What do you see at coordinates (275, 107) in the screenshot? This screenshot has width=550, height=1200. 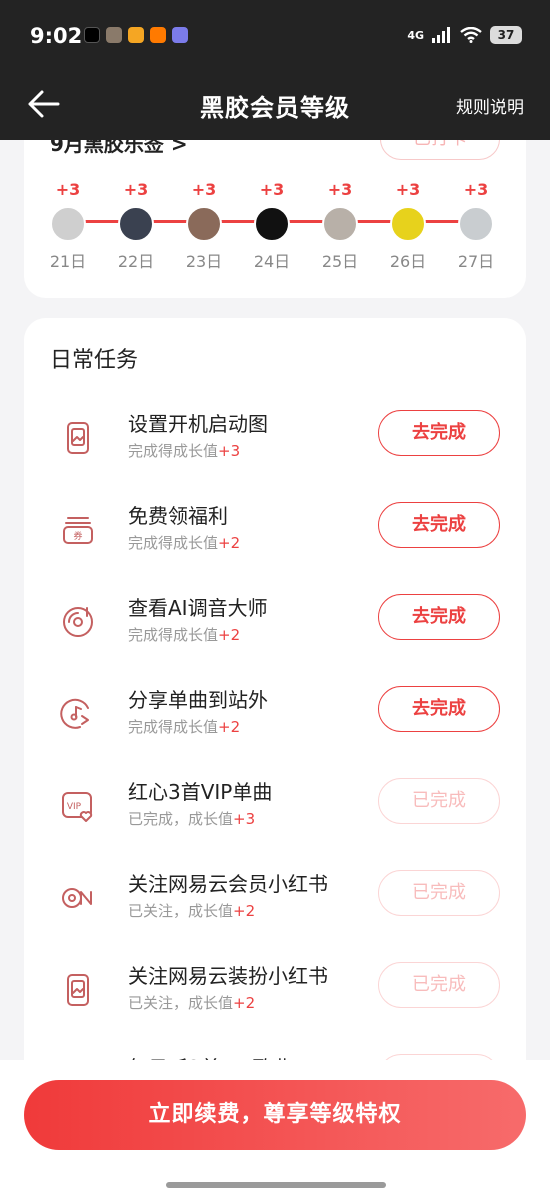 I see `nav-bar: 黑胶会员等级 规则说明` at bounding box center [275, 107].